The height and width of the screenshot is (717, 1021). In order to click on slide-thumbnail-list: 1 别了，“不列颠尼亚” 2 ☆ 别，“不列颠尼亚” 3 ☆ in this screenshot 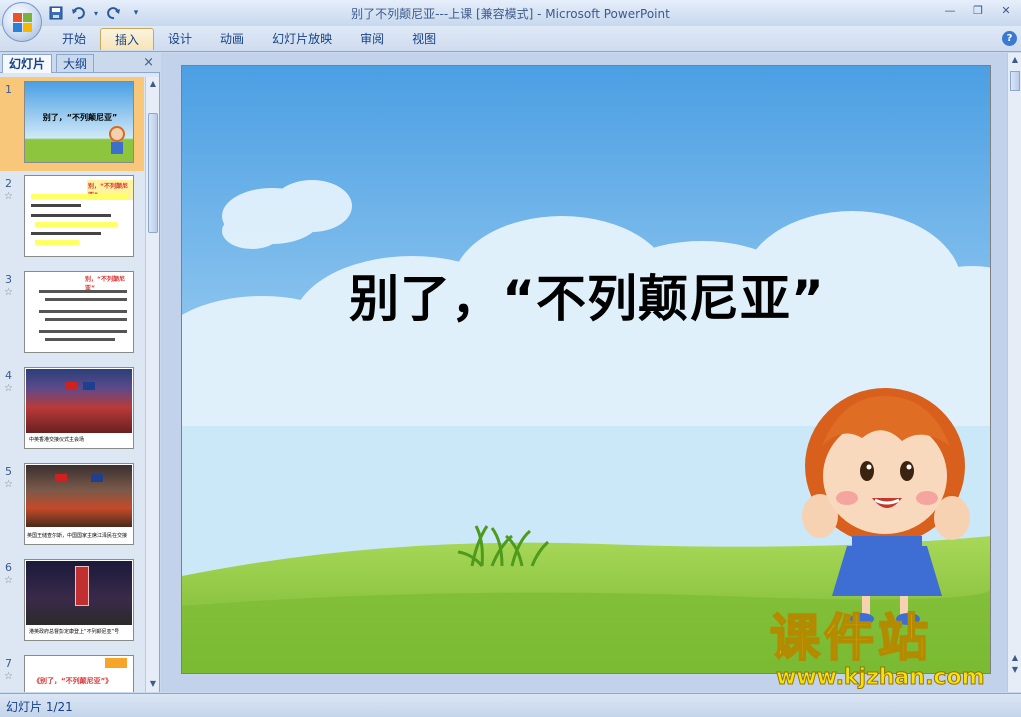, I will do `click(72, 384)`.